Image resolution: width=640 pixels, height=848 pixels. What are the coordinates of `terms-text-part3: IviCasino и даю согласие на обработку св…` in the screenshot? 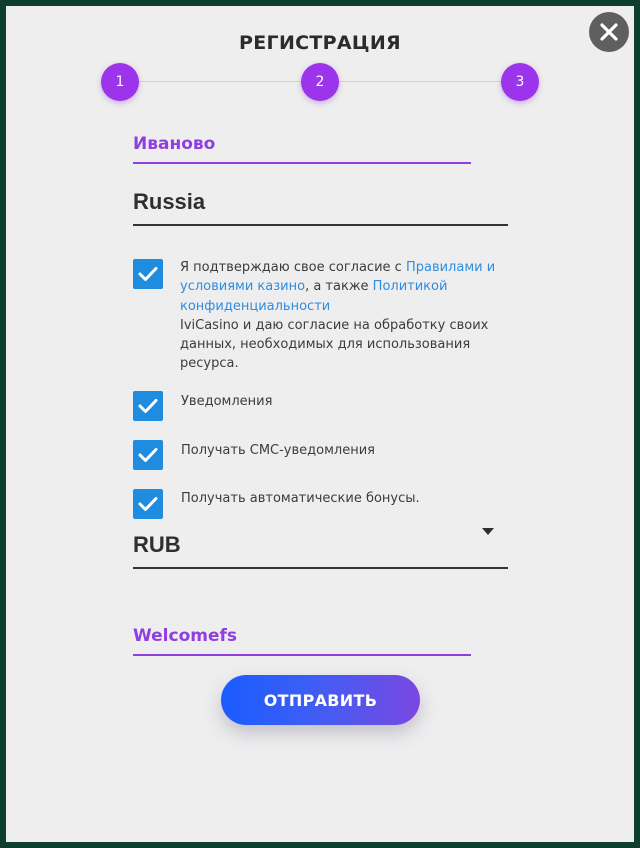 It's located at (334, 344).